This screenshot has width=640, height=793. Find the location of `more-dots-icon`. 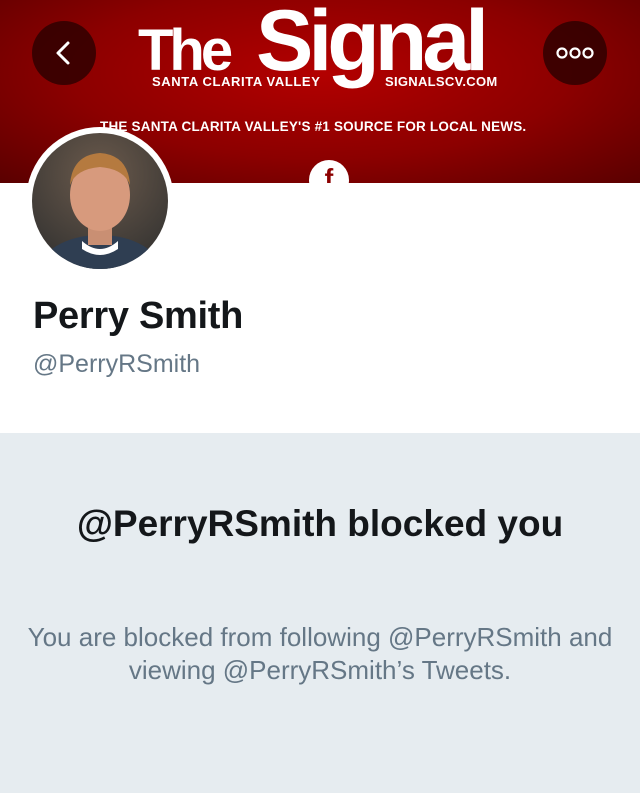

more-dots-icon is located at coordinates (575, 53).